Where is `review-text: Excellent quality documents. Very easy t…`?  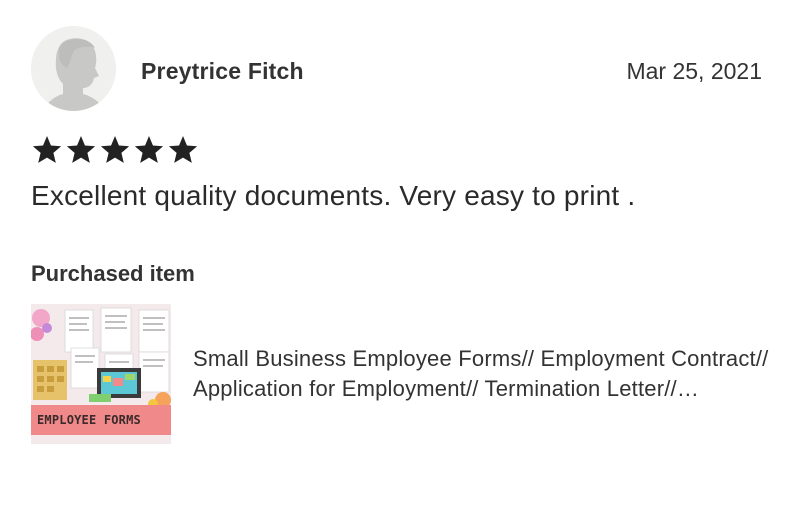
review-text: Excellent quality documents. Very easy t… is located at coordinates (333, 195).